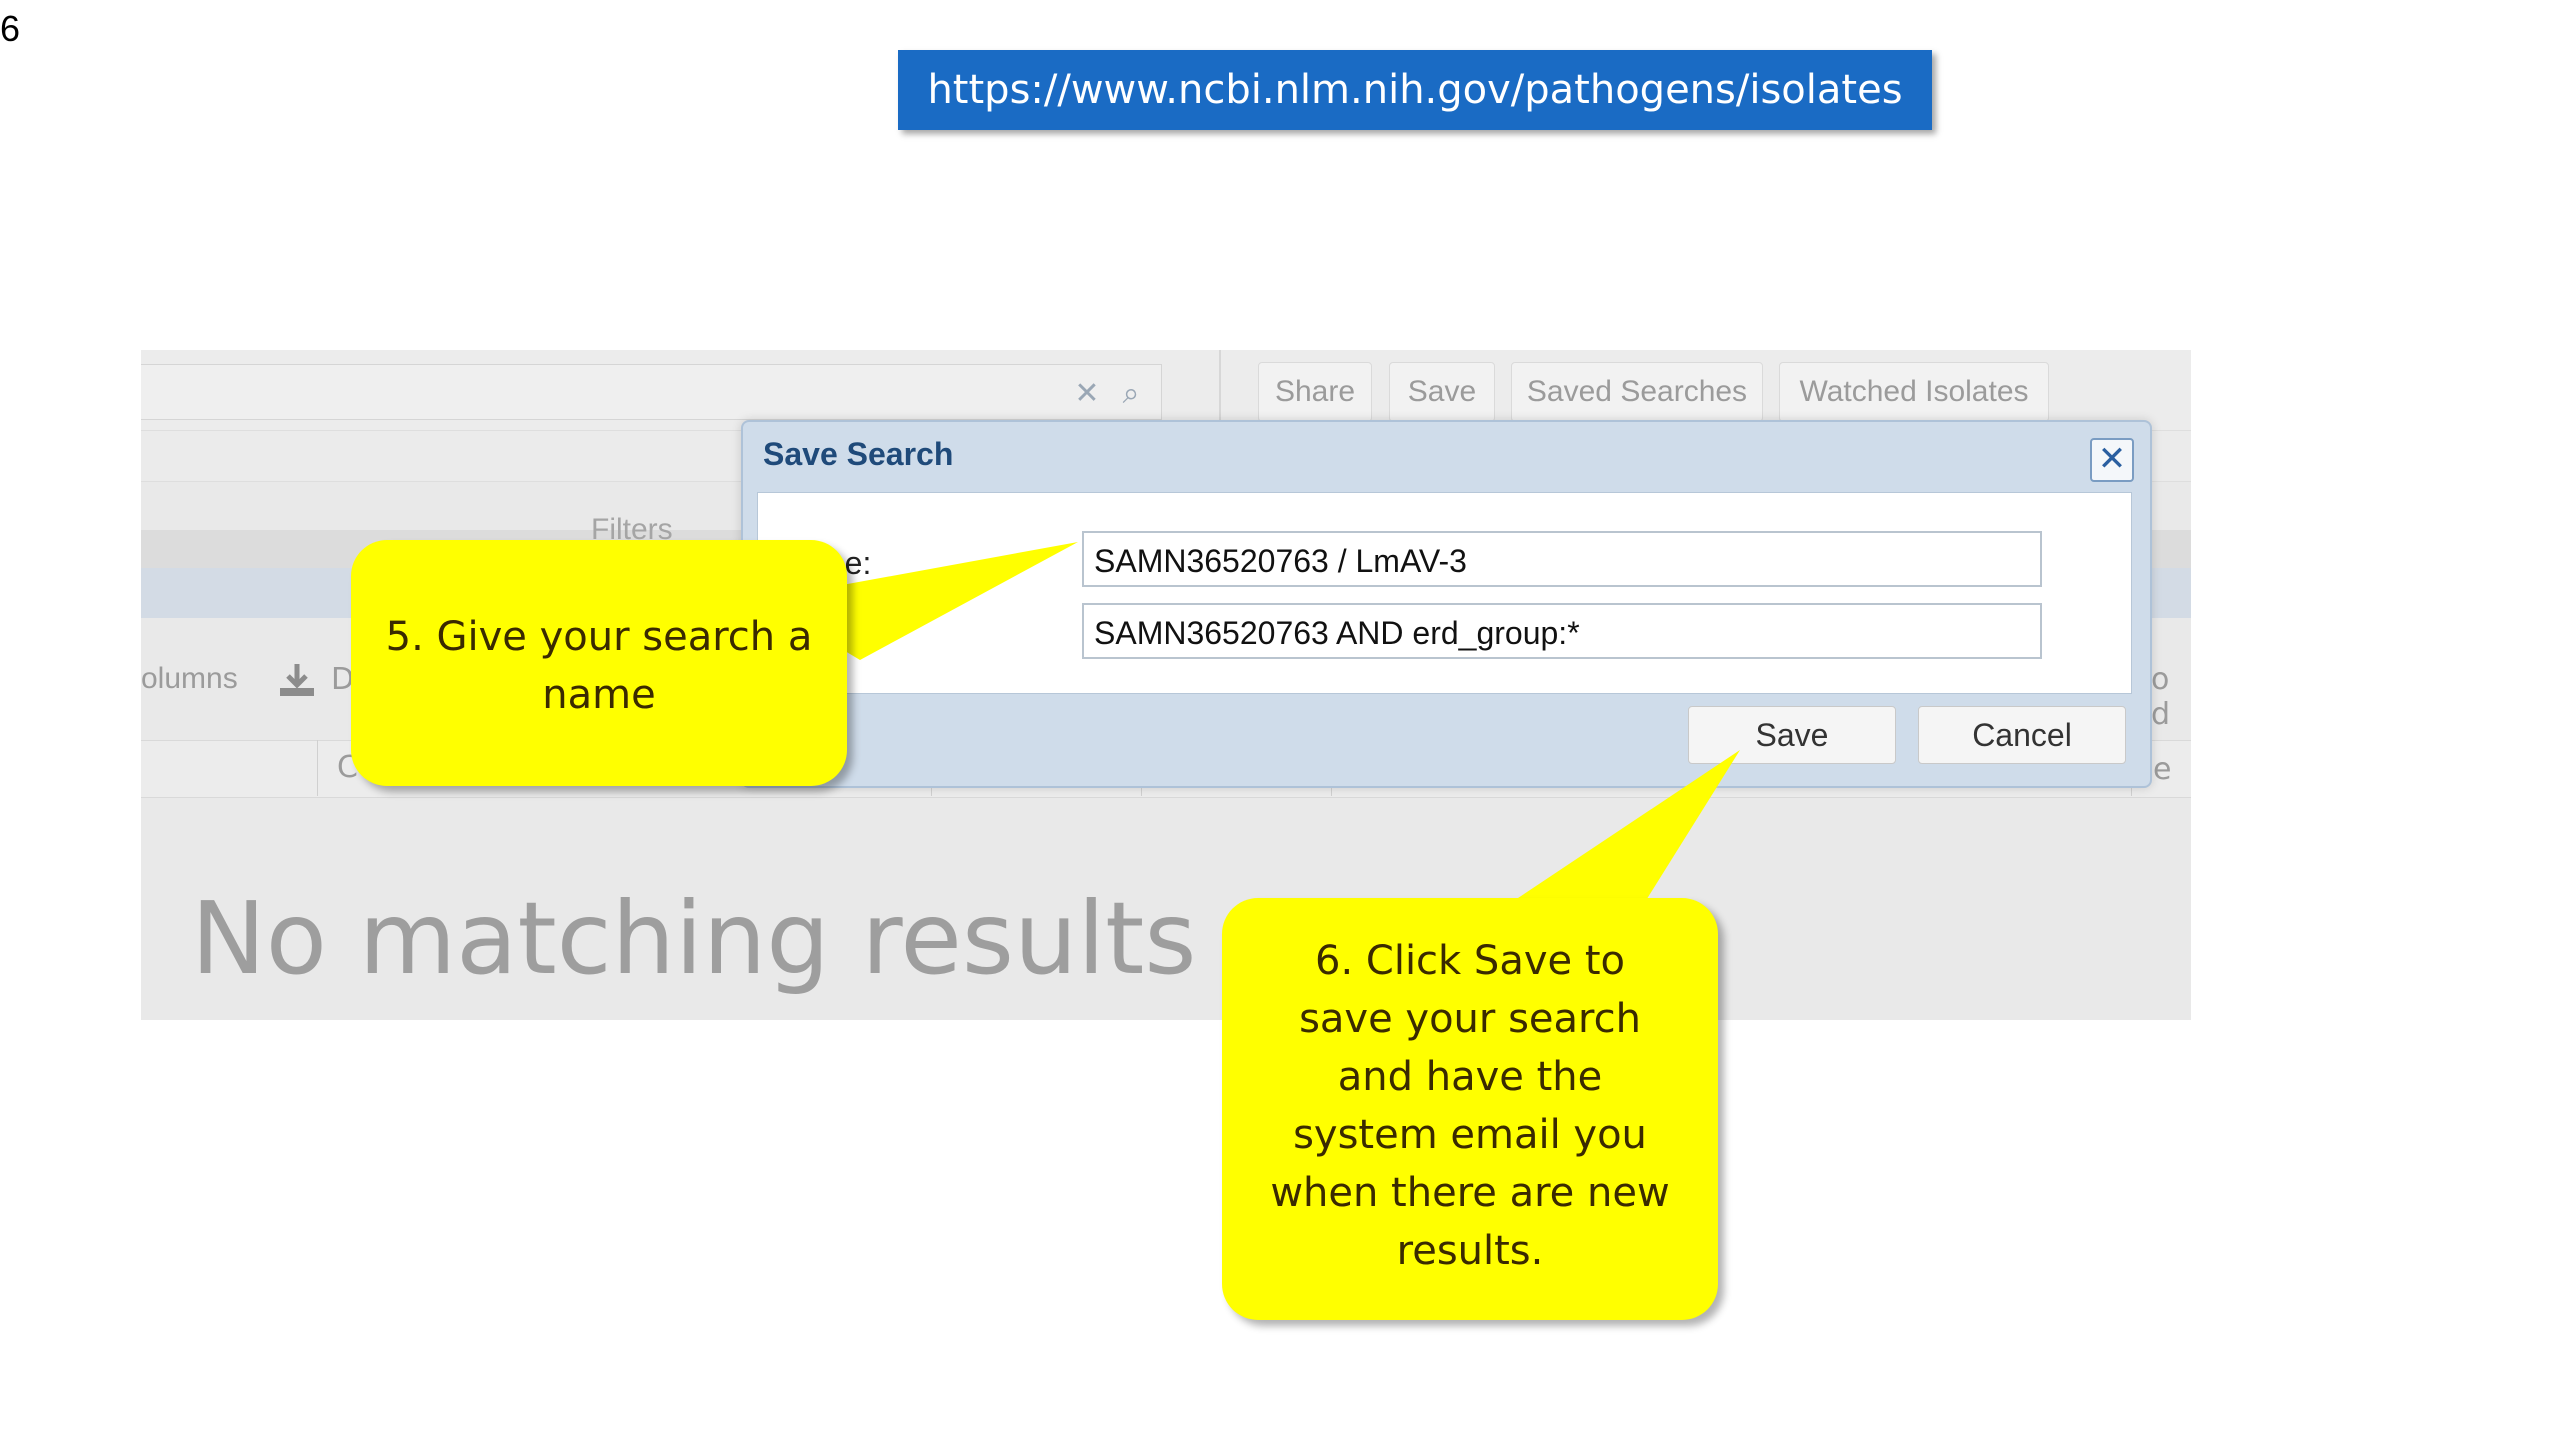 Image resolution: width=2560 pixels, height=1440 pixels. What do you see at coordinates (651, 392) in the screenshot?
I see `search-input` at bounding box center [651, 392].